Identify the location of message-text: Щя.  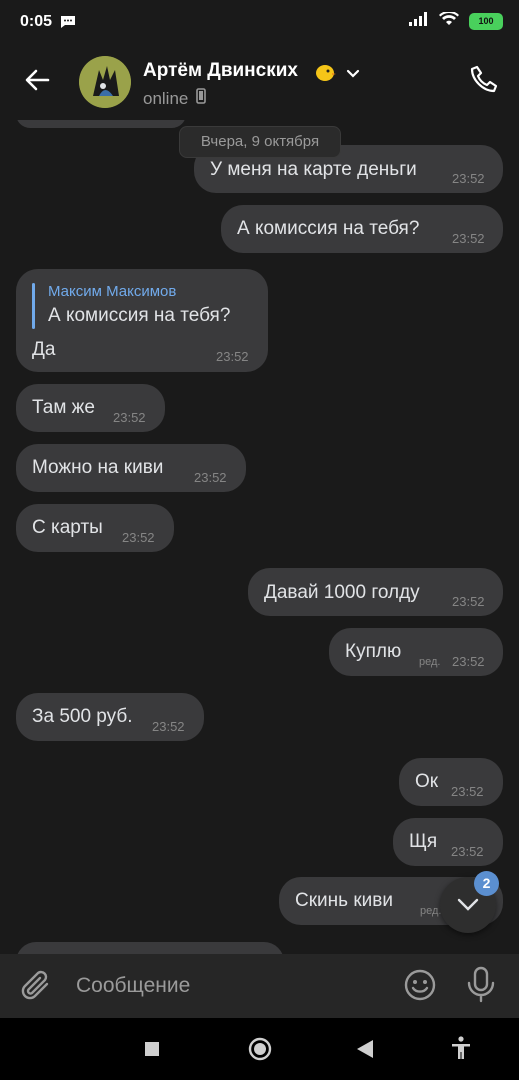
(423, 841).